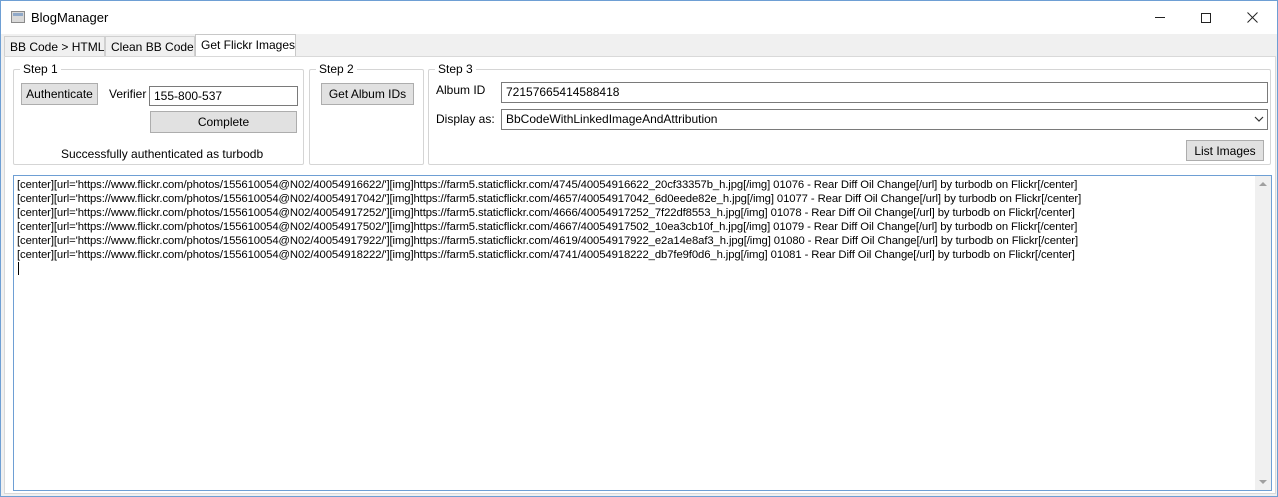  Describe the element at coordinates (128, 94) in the screenshot. I see `verifier-label: Verifier` at that location.